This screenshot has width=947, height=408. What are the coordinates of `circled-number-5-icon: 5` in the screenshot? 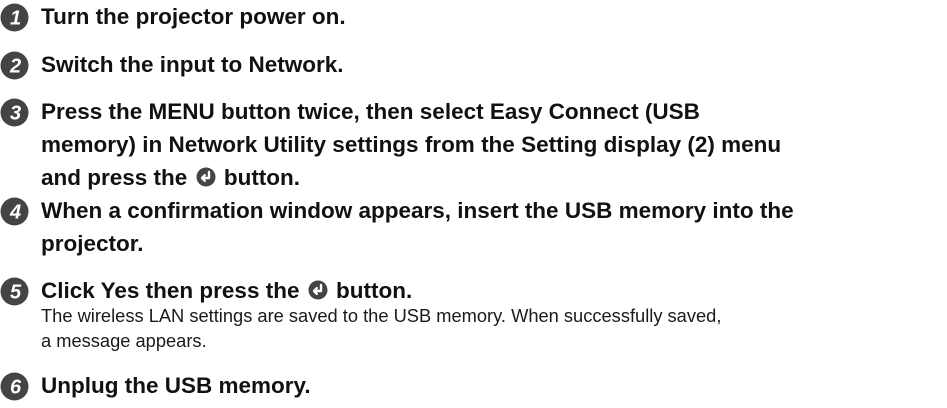 It's located at (14, 291).